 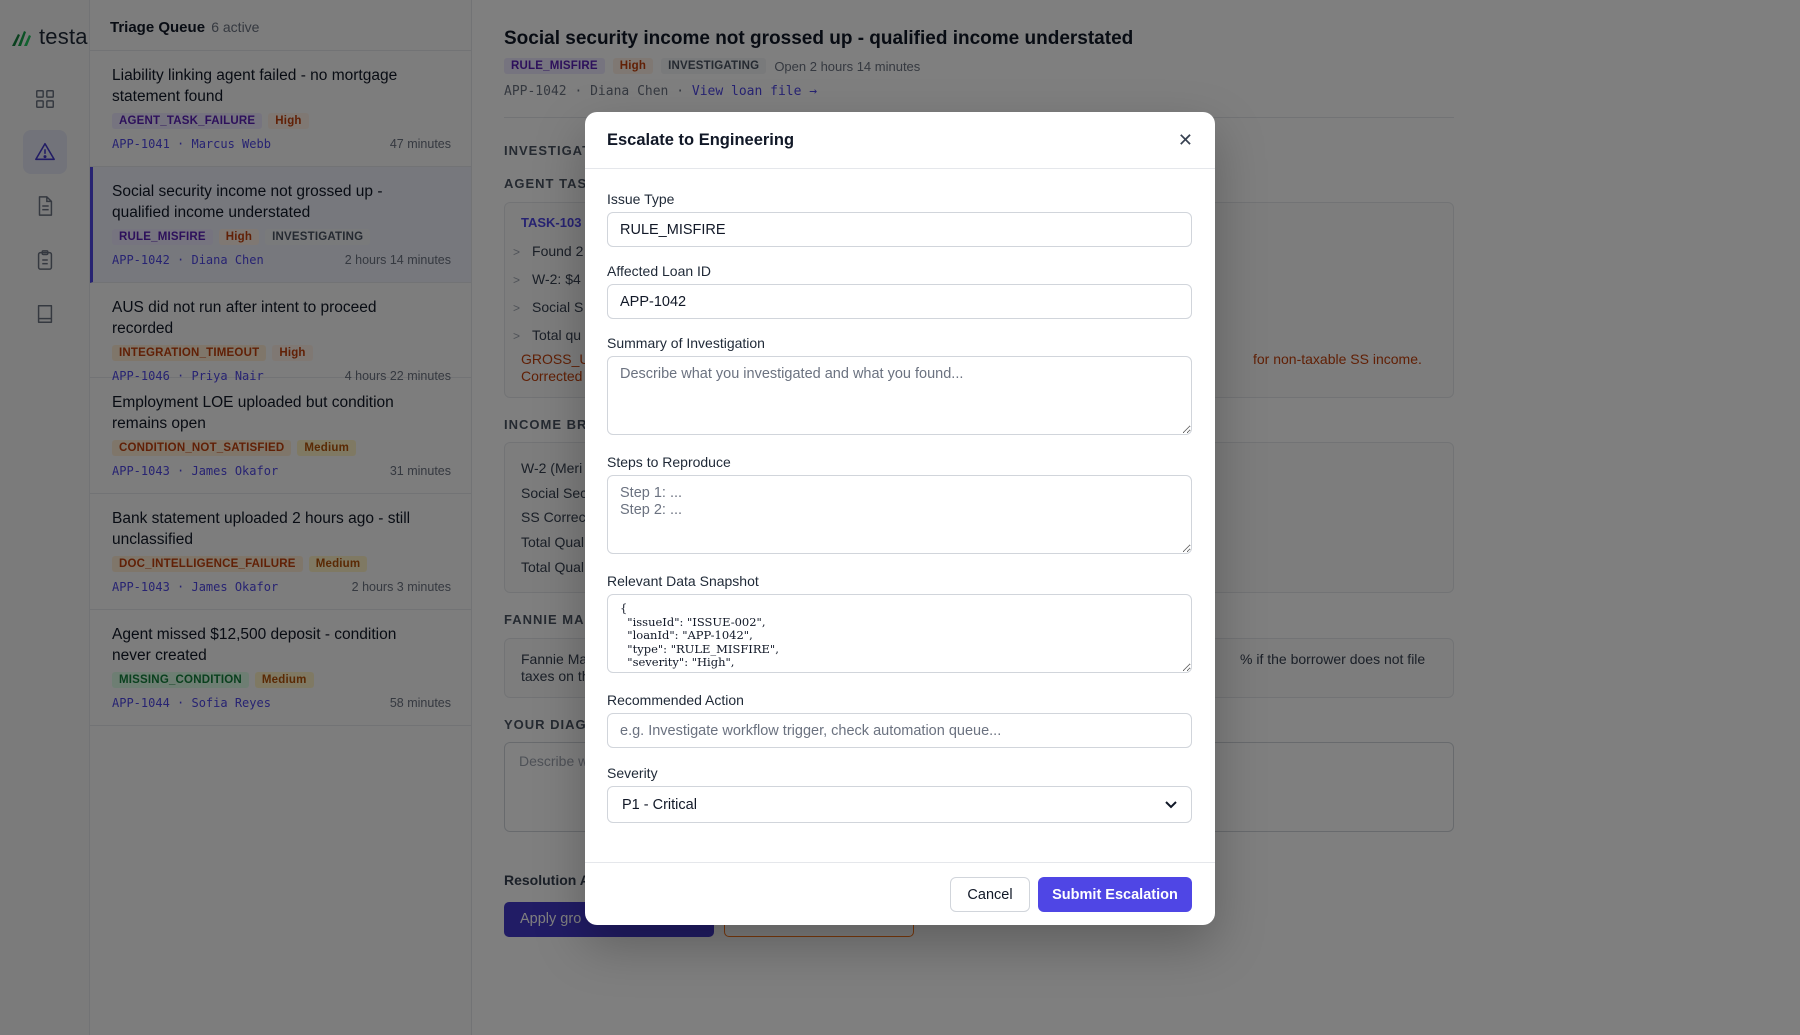 What do you see at coordinates (683, 581) in the screenshot?
I see `snapshot-label: Relevant Data Snapshot` at bounding box center [683, 581].